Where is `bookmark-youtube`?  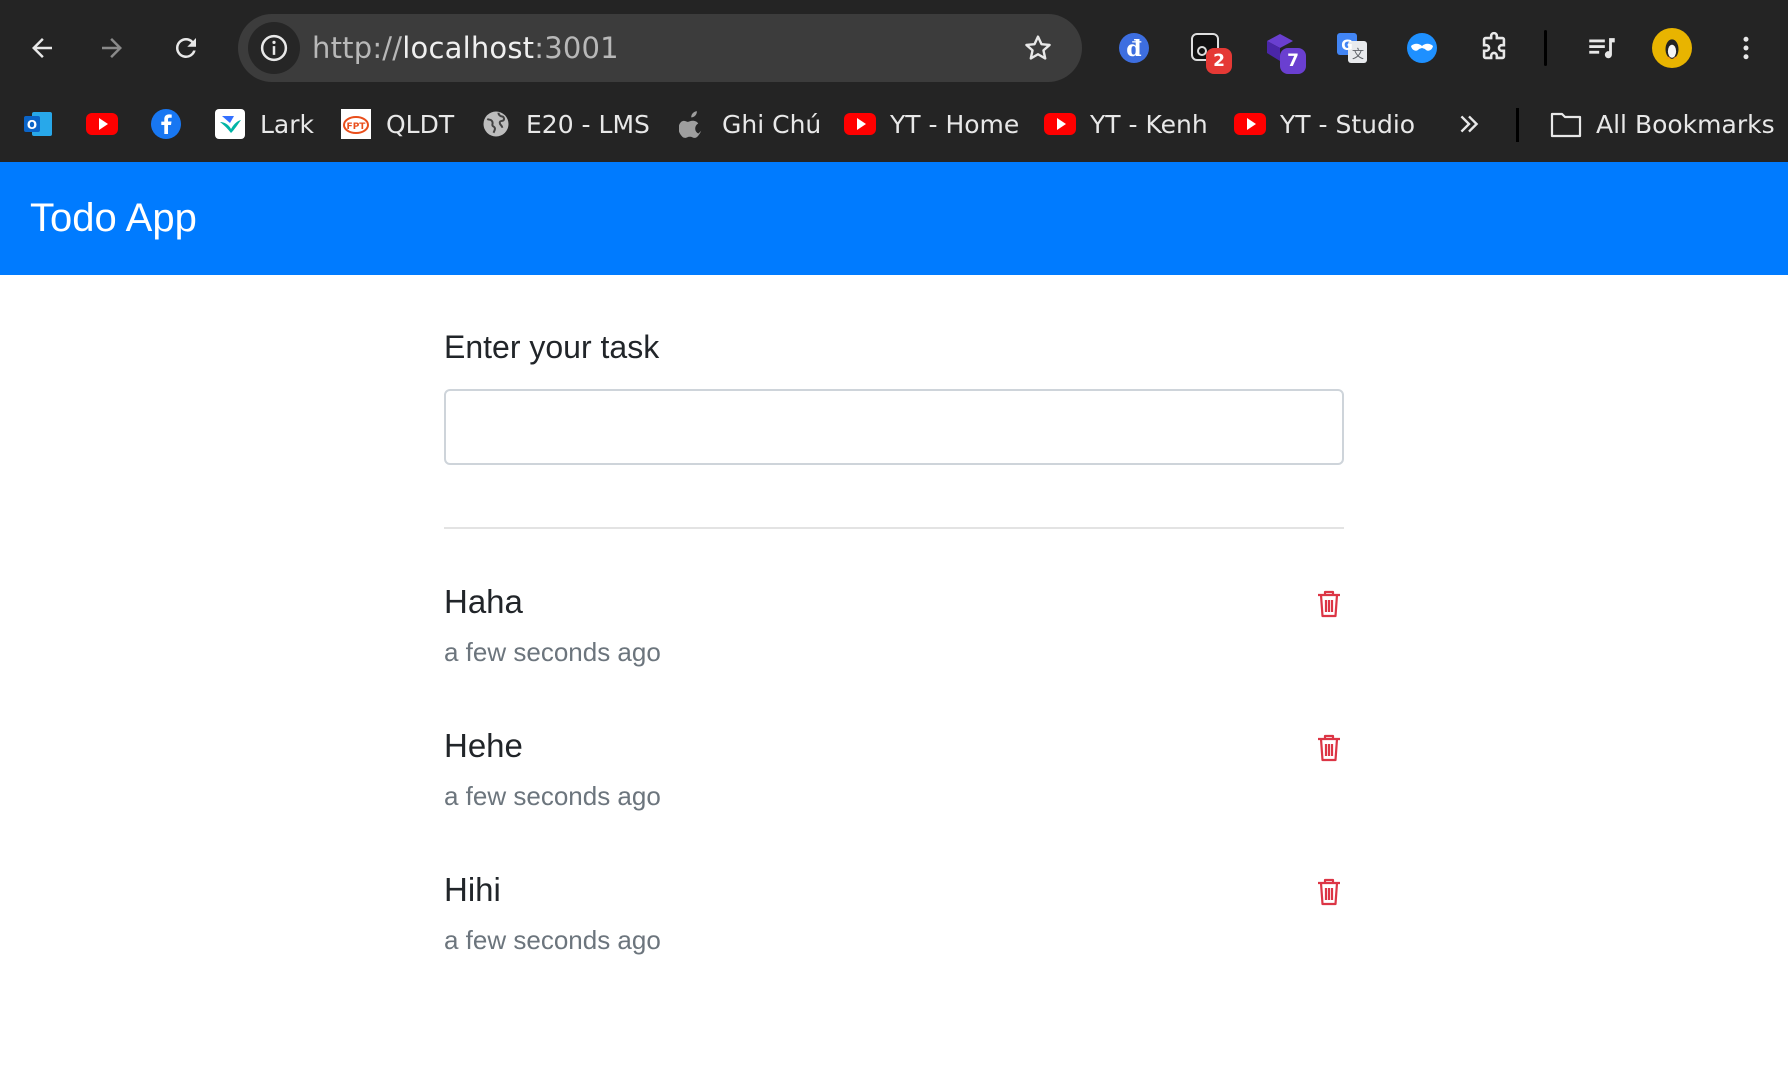 bookmark-youtube is located at coordinates (102, 124).